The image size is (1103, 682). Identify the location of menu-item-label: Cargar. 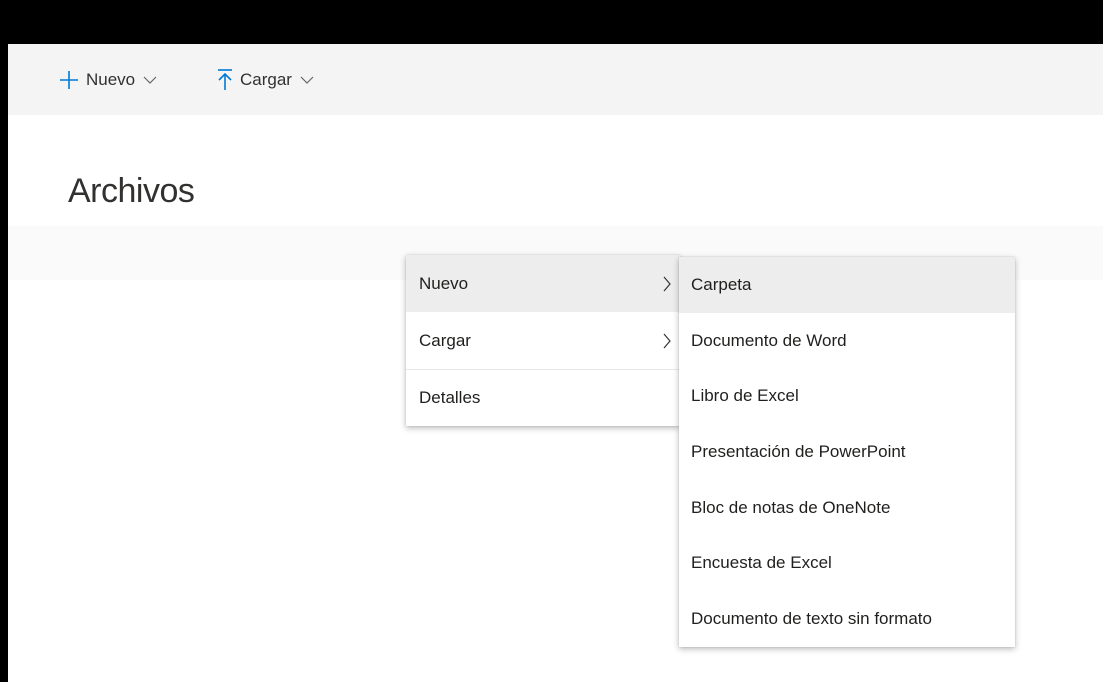
(445, 340).